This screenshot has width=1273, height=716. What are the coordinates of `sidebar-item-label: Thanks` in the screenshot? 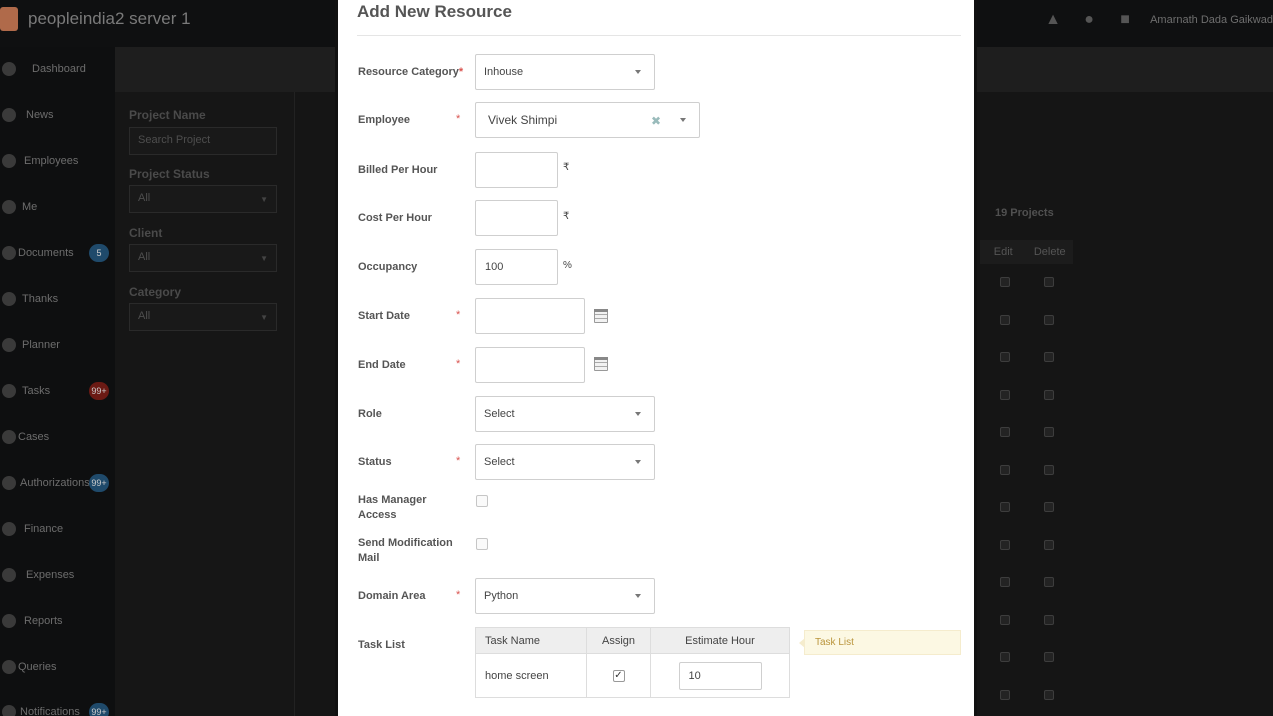 It's located at (40, 299).